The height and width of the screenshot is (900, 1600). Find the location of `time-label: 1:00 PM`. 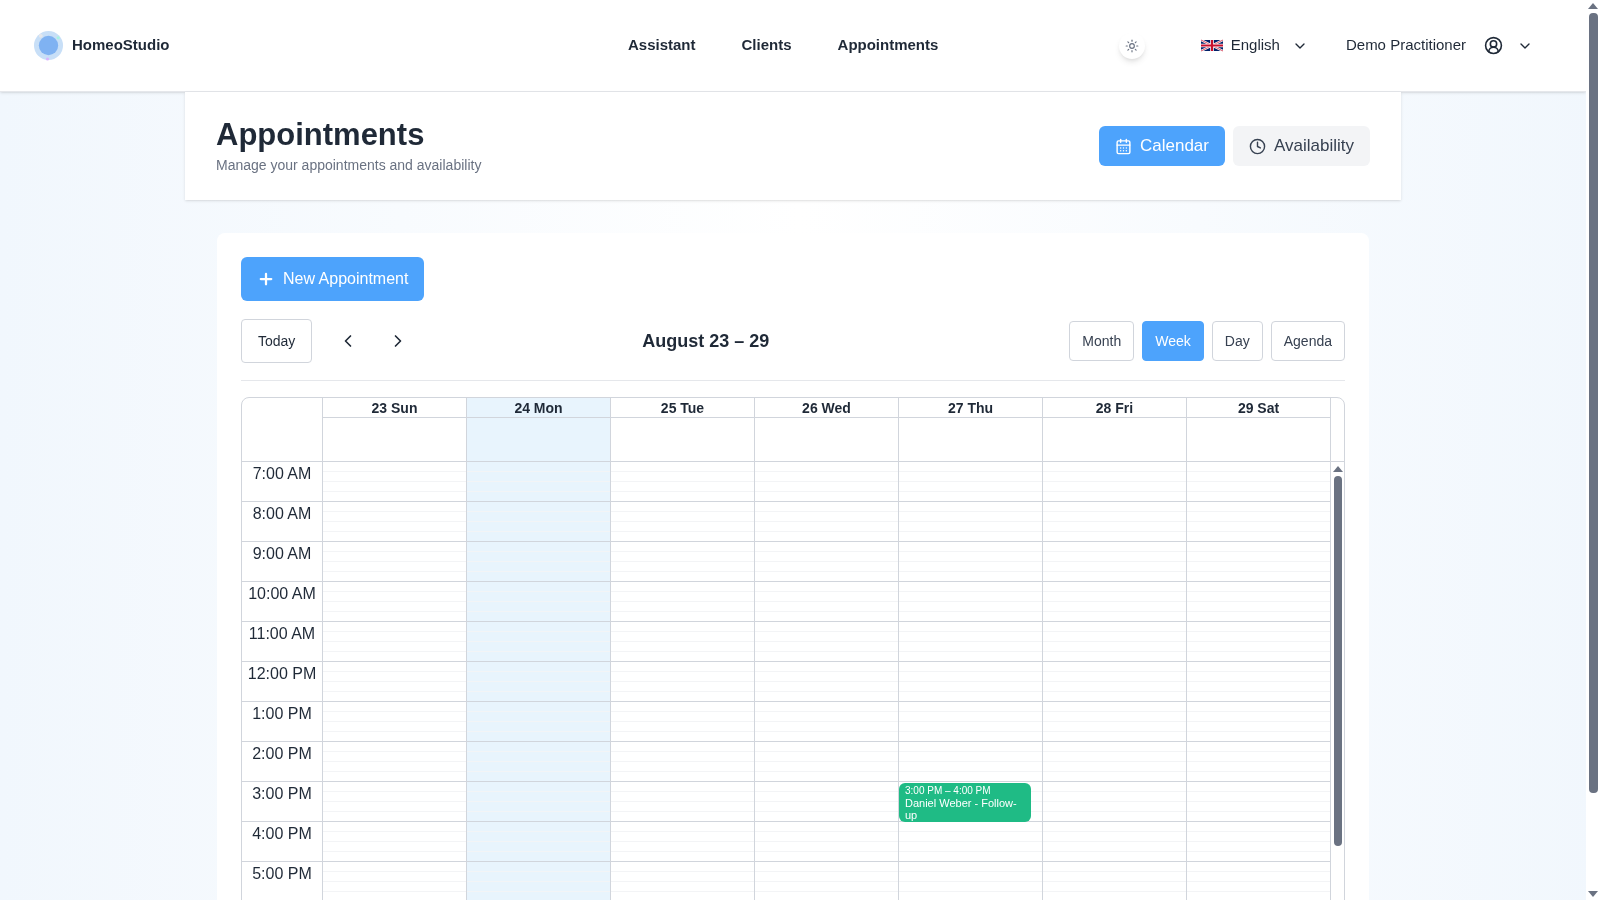

time-label: 1:00 PM is located at coordinates (282, 714).